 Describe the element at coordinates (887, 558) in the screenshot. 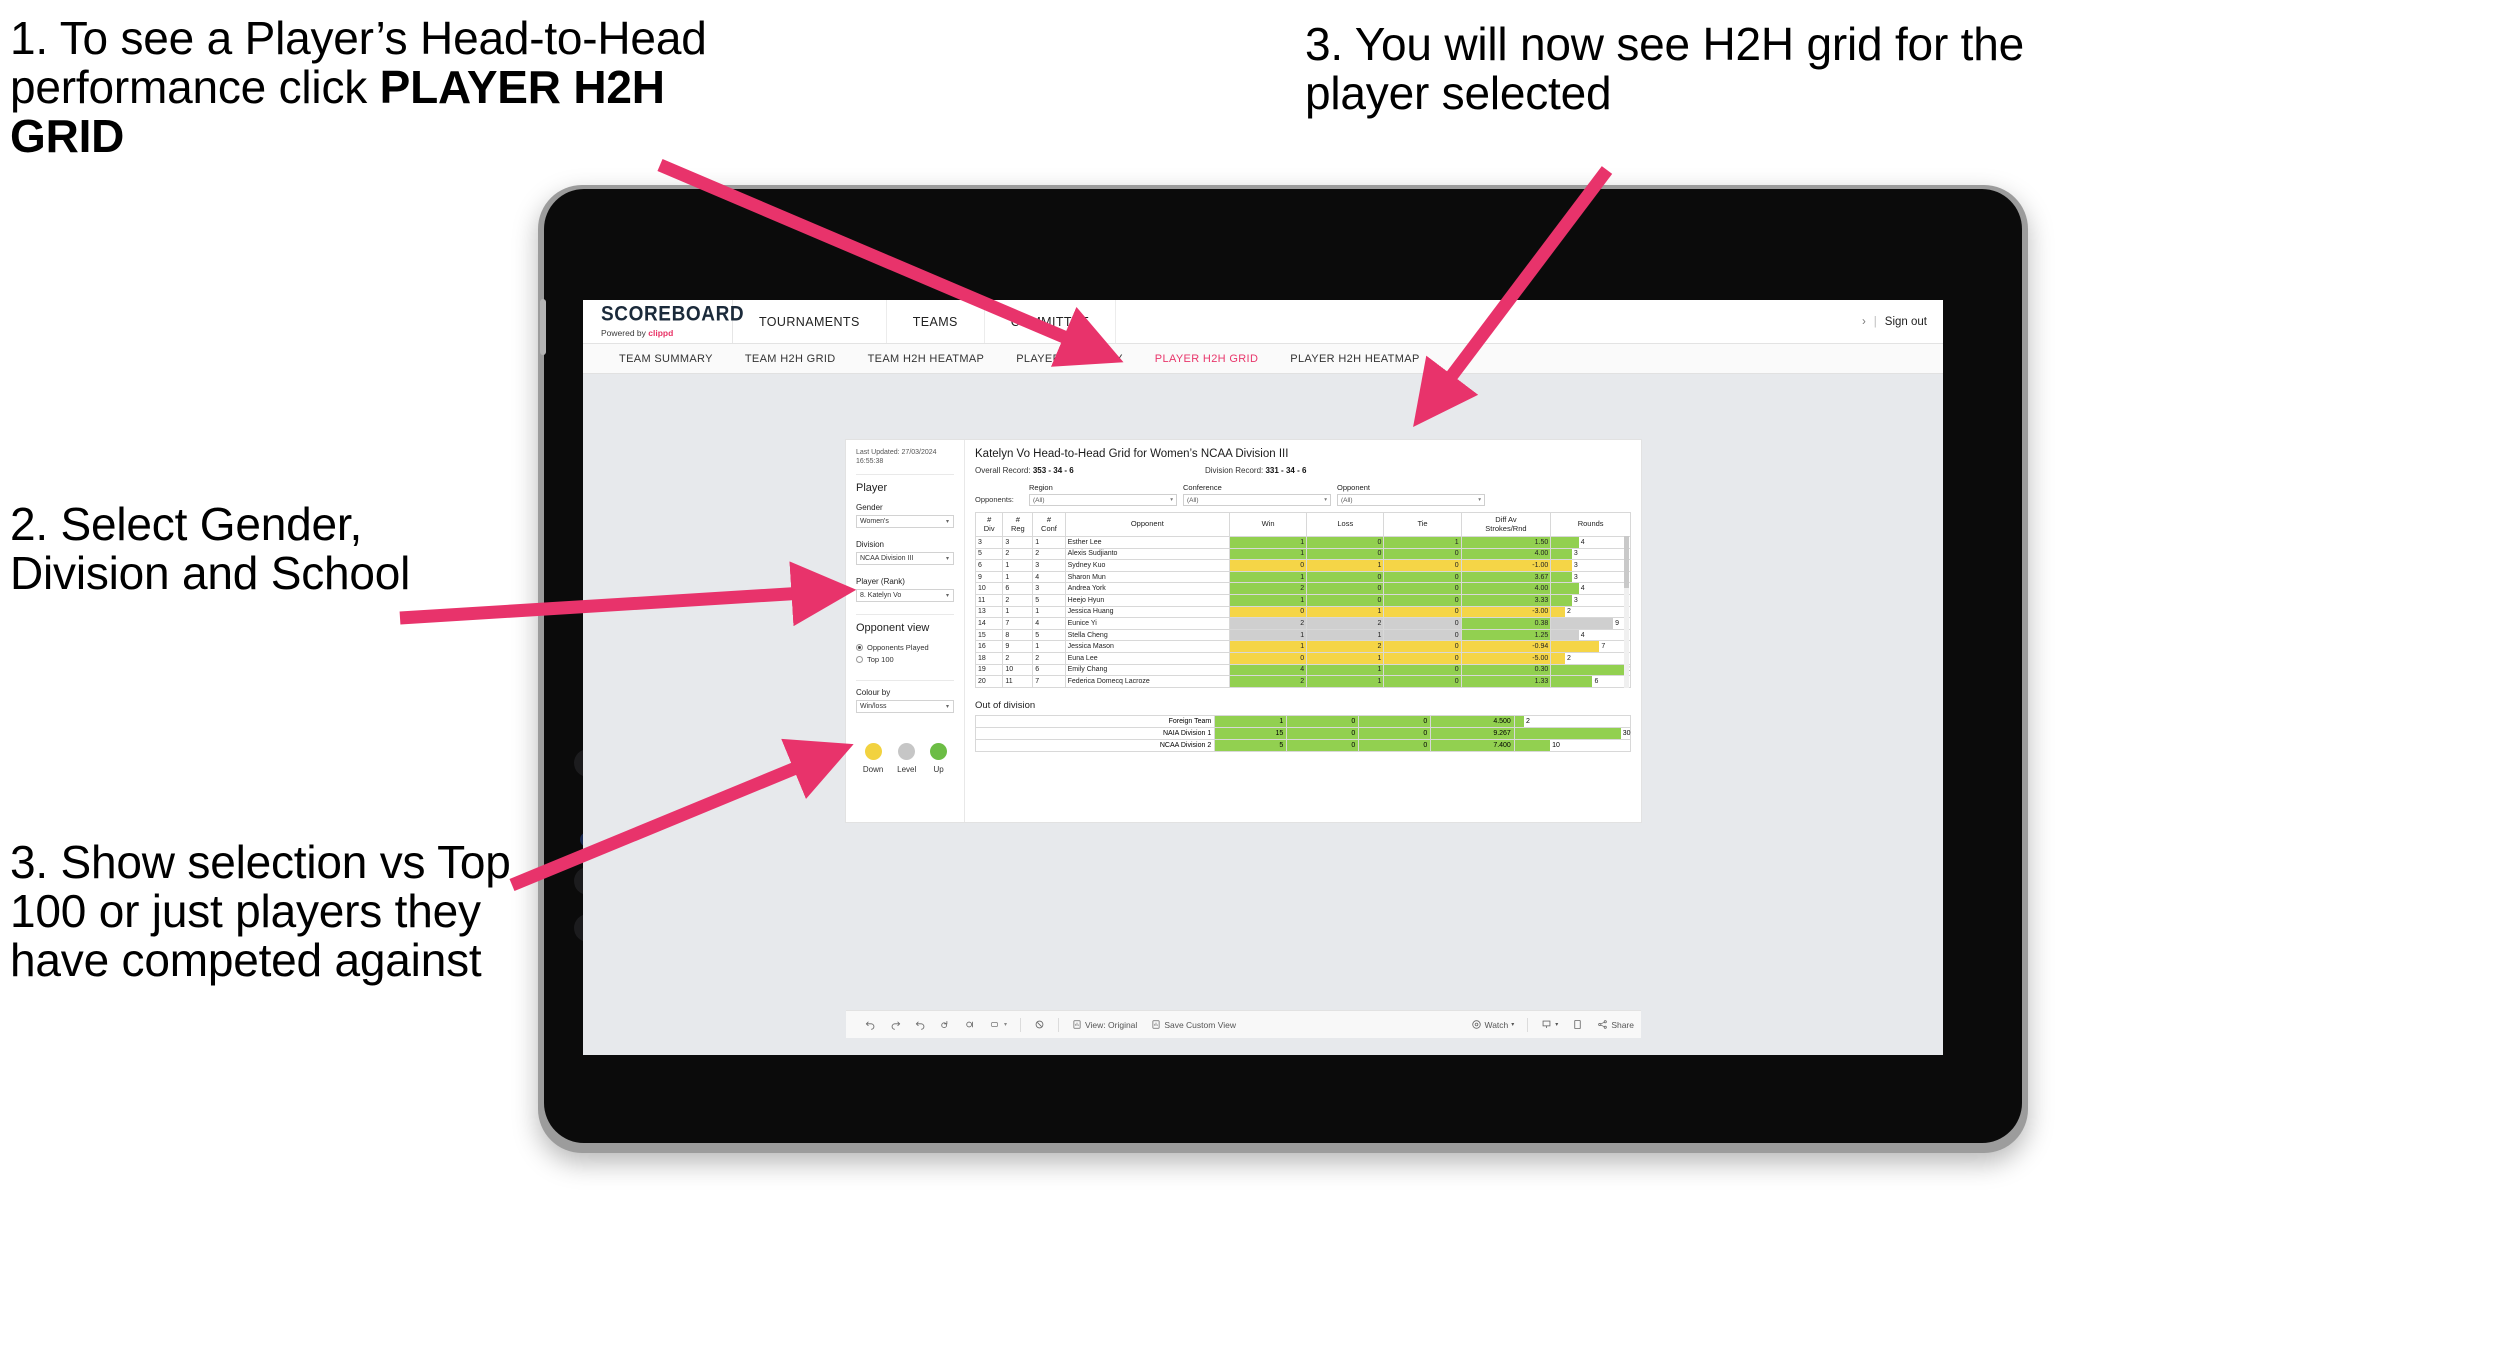

I see `division-value: NCAA Division III` at that location.